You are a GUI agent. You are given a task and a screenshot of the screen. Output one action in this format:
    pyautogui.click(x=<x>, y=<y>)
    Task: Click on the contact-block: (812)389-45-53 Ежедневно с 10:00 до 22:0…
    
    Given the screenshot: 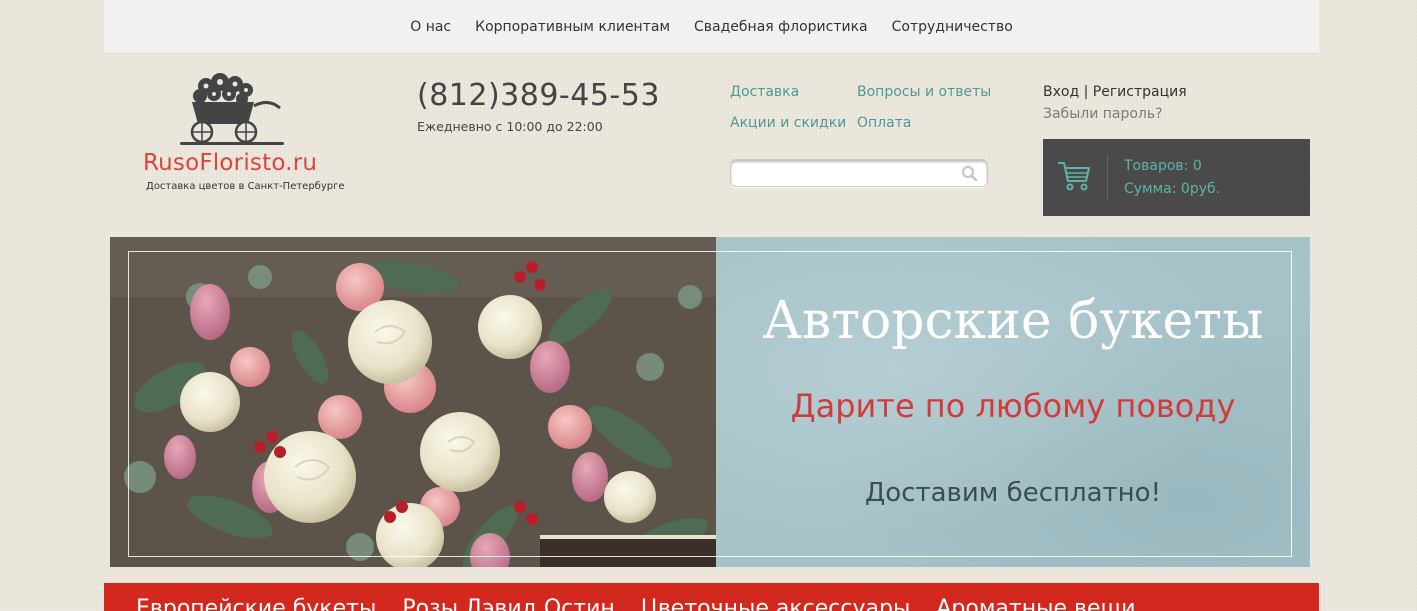 What is the action you would take?
    pyautogui.click(x=538, y=106)
    